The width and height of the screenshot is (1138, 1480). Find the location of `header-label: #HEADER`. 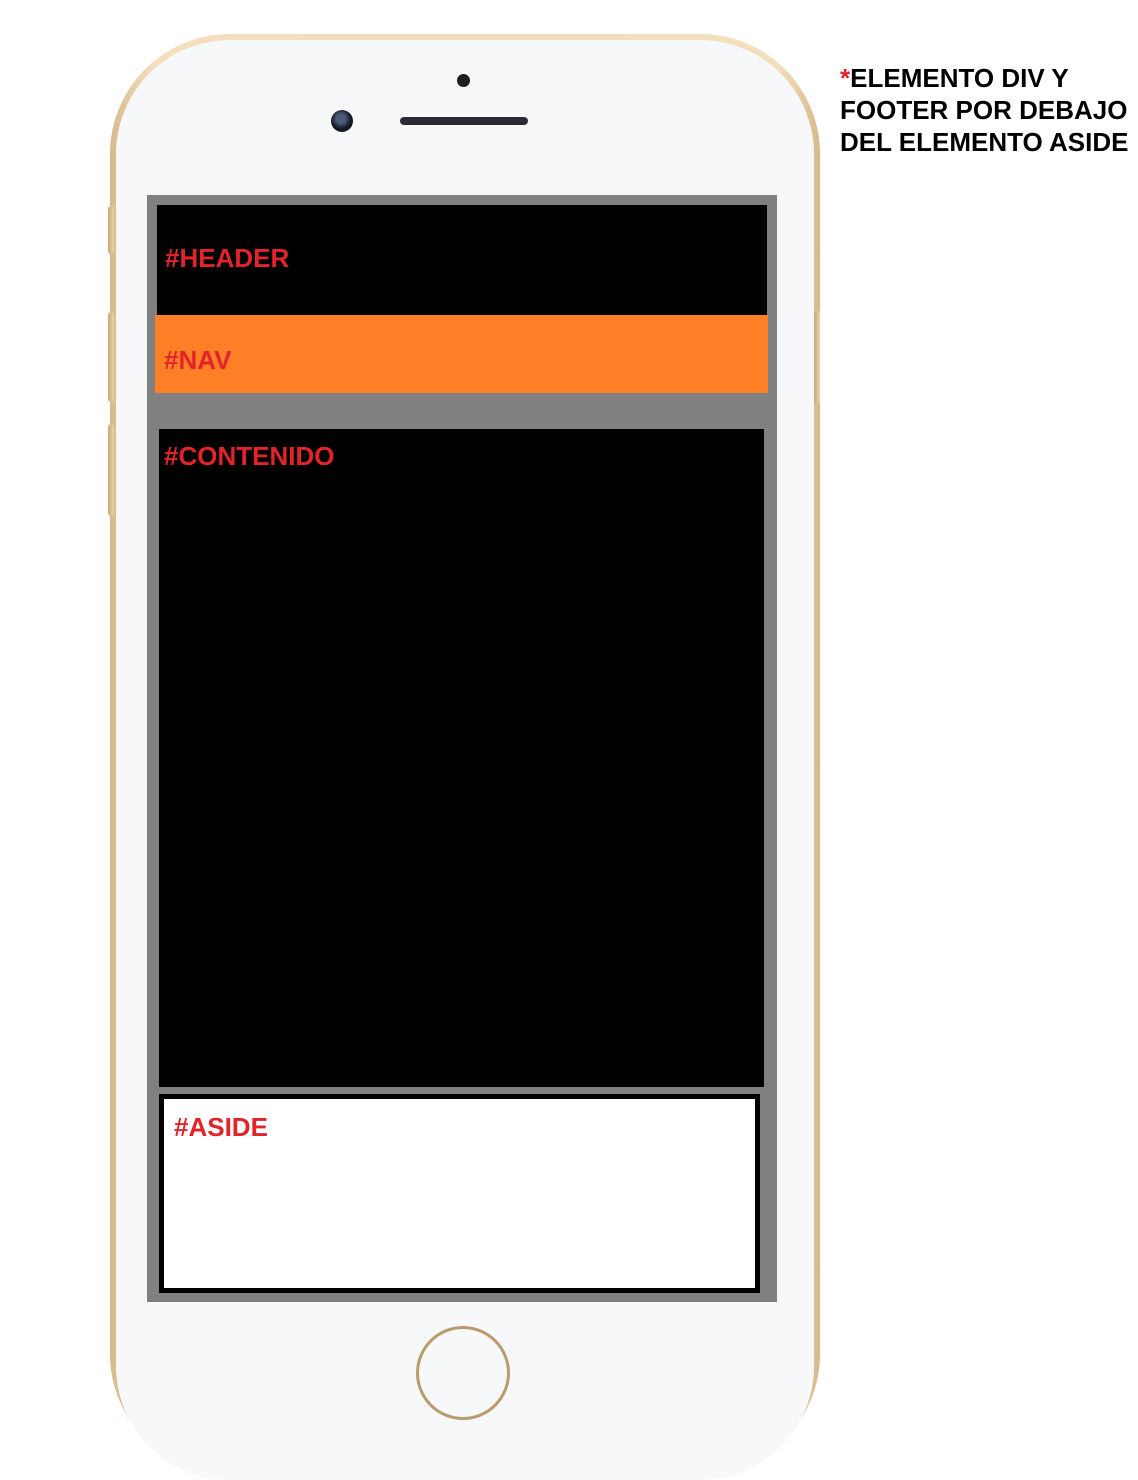

header-label: #HEADER is located at coordinates (227, 258).